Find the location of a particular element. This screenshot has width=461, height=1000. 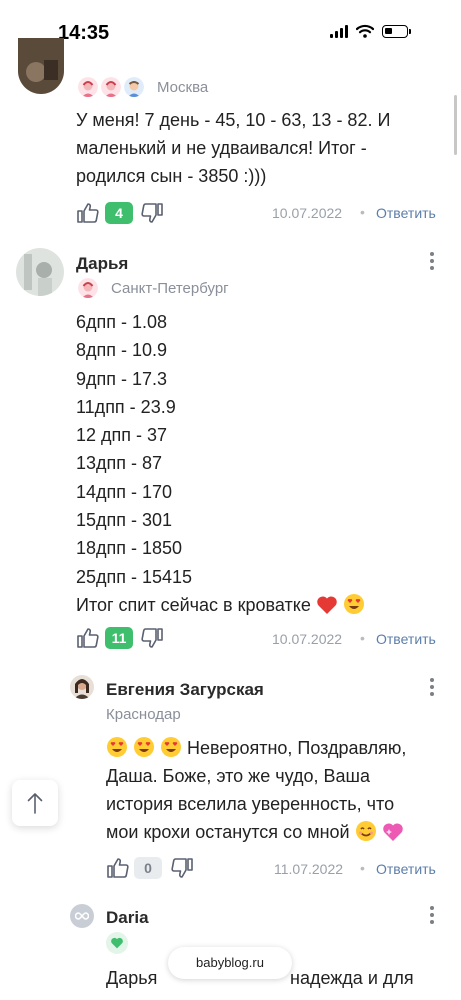

comment-1-badges: Москва is located at coordinates (143, 87).